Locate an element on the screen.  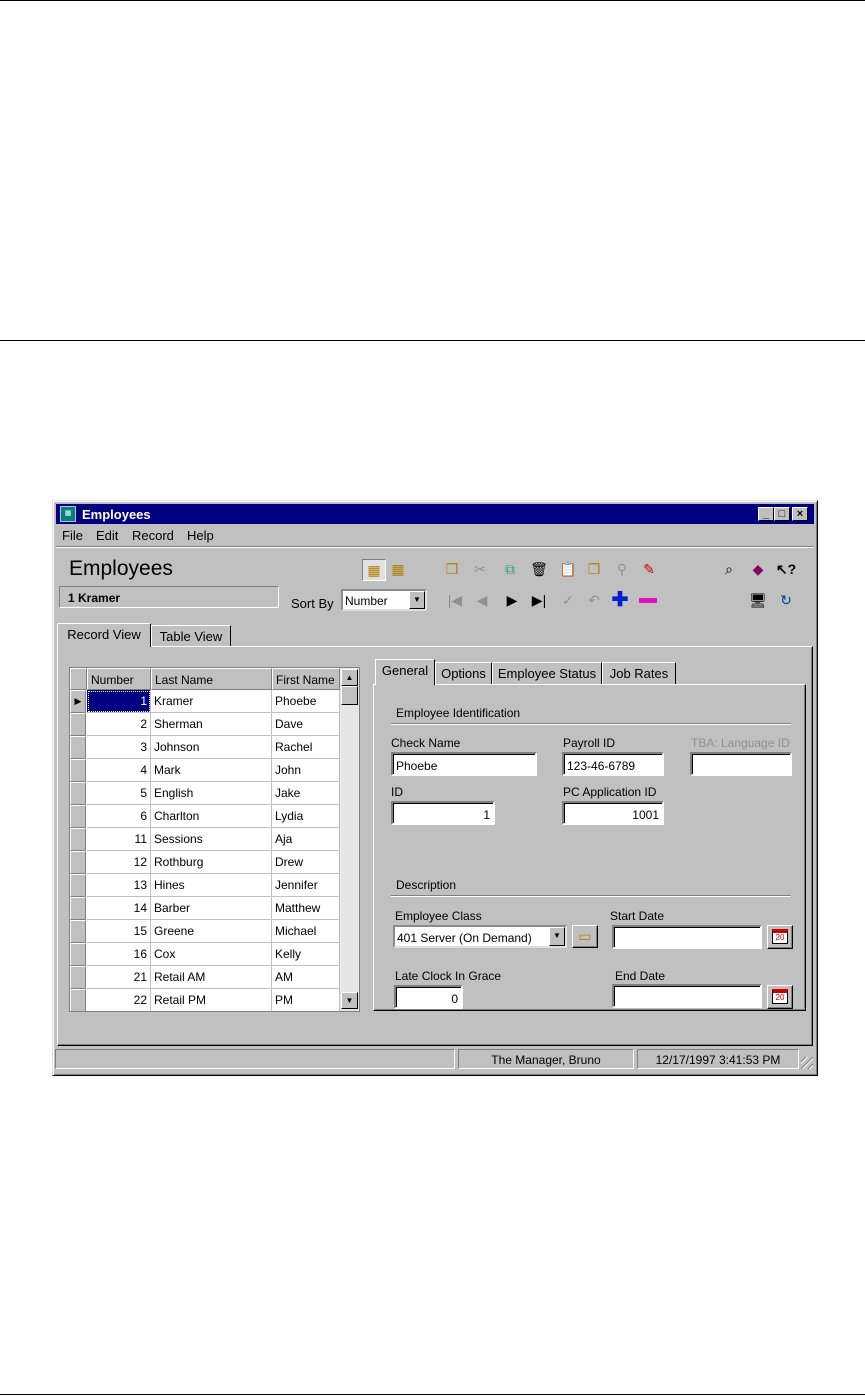
paste-record-icon: ⧉ is located at coordinates (510, 569).